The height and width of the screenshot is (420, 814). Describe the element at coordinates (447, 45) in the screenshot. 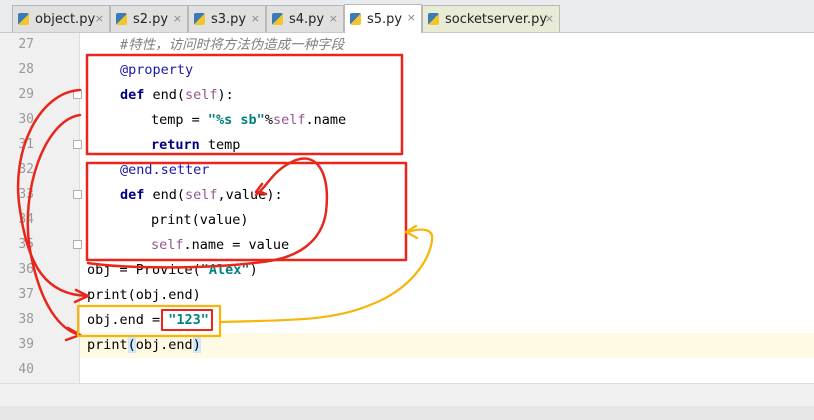

I see `code-line-27: #特性，访问时将方法伪造成一种字段` at that location.